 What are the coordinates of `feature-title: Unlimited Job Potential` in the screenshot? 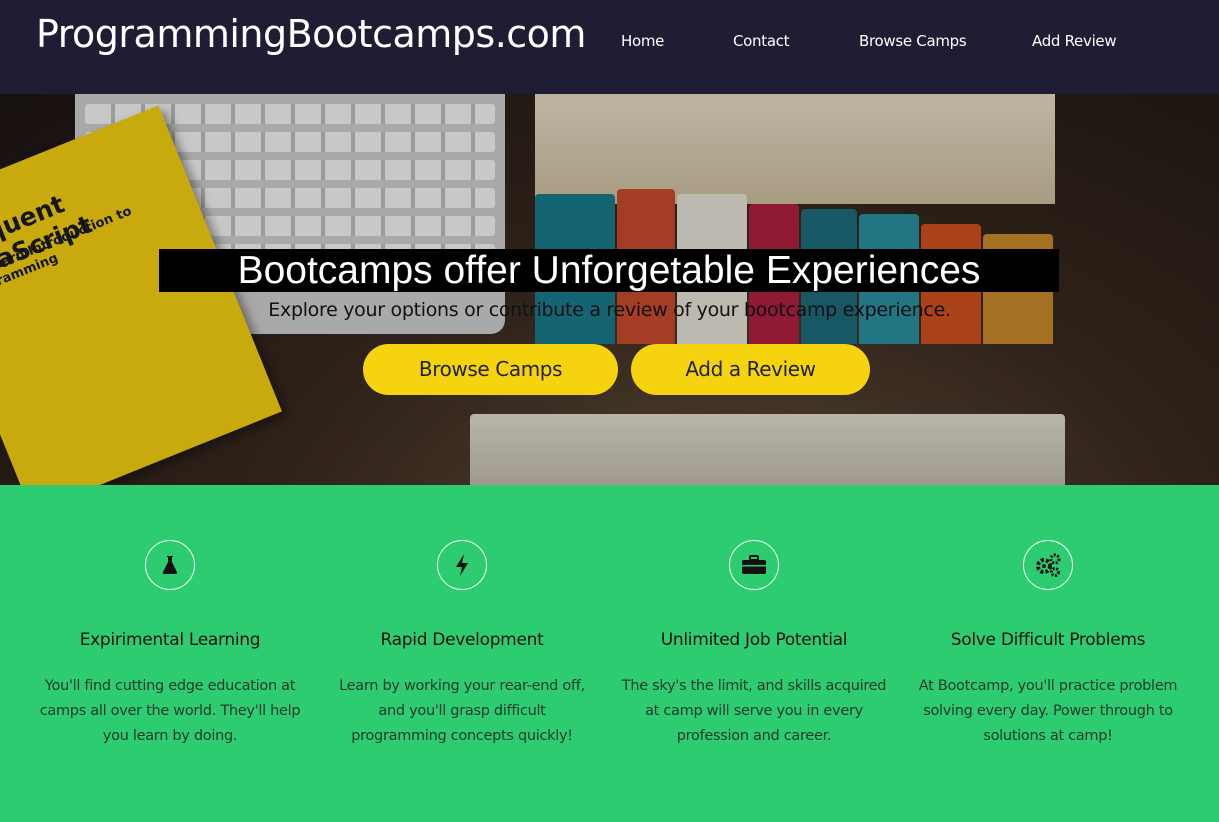 It's located at (754, 640).